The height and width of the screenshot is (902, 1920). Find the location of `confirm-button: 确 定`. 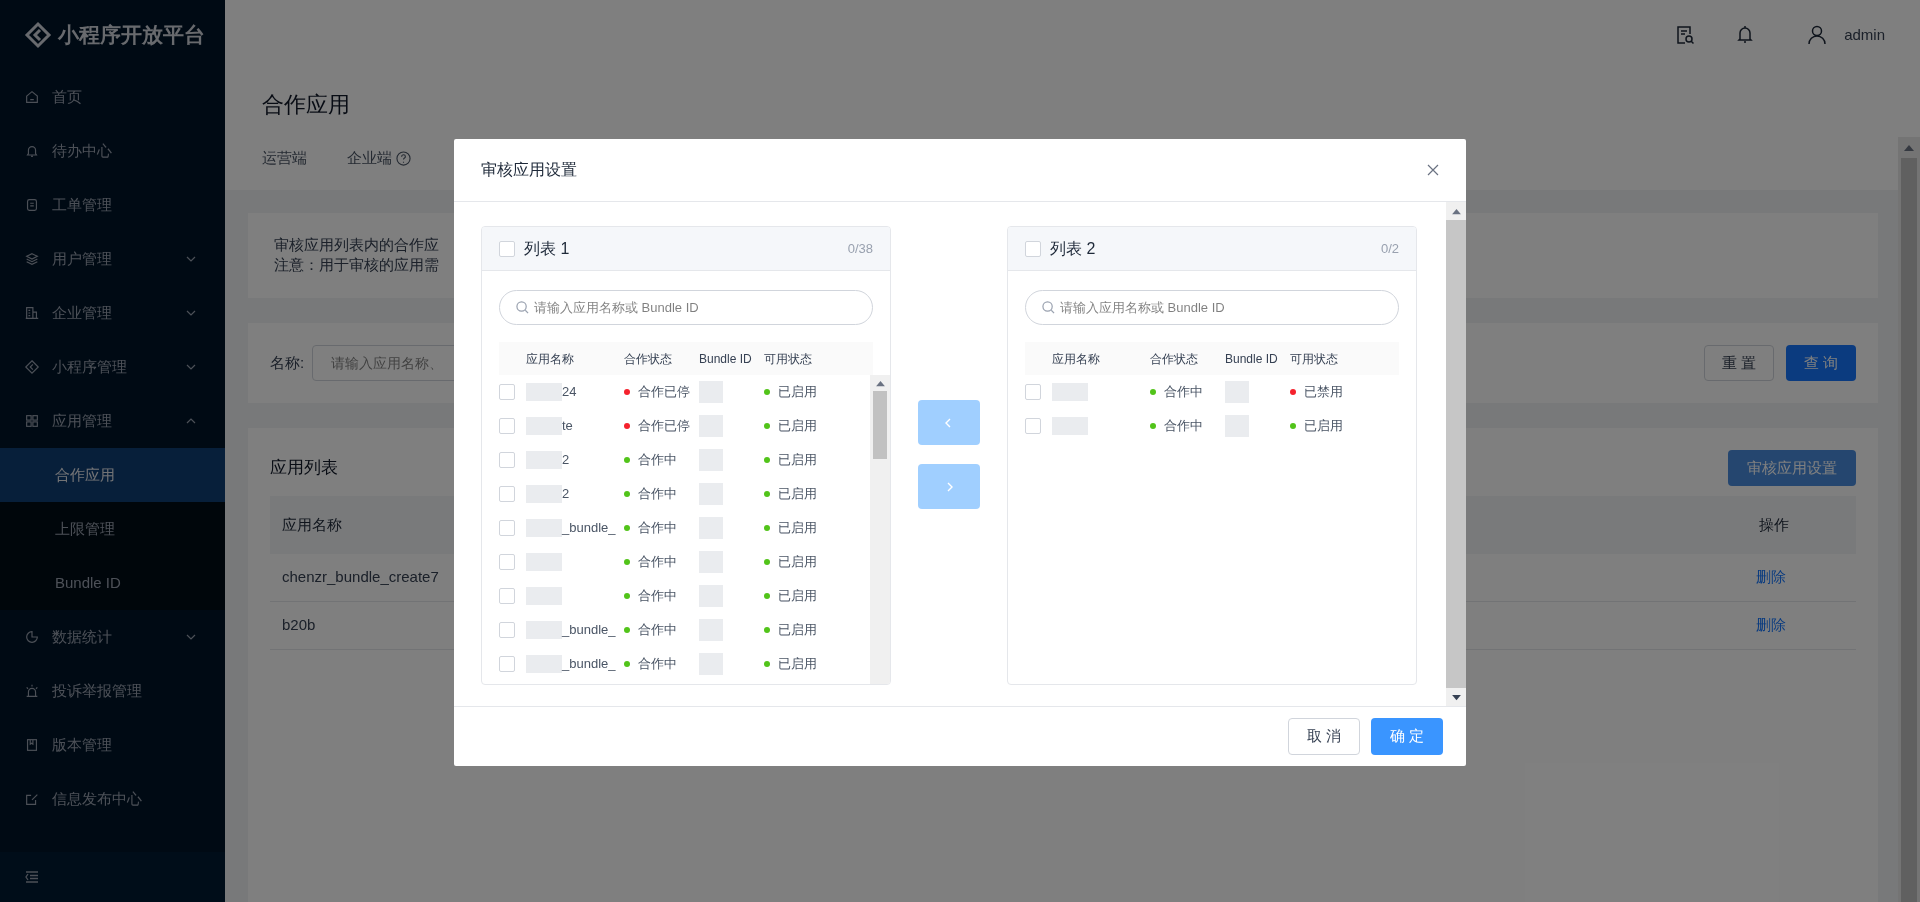

confirm-button: 确 定 is located at coordinates (1407, 736).